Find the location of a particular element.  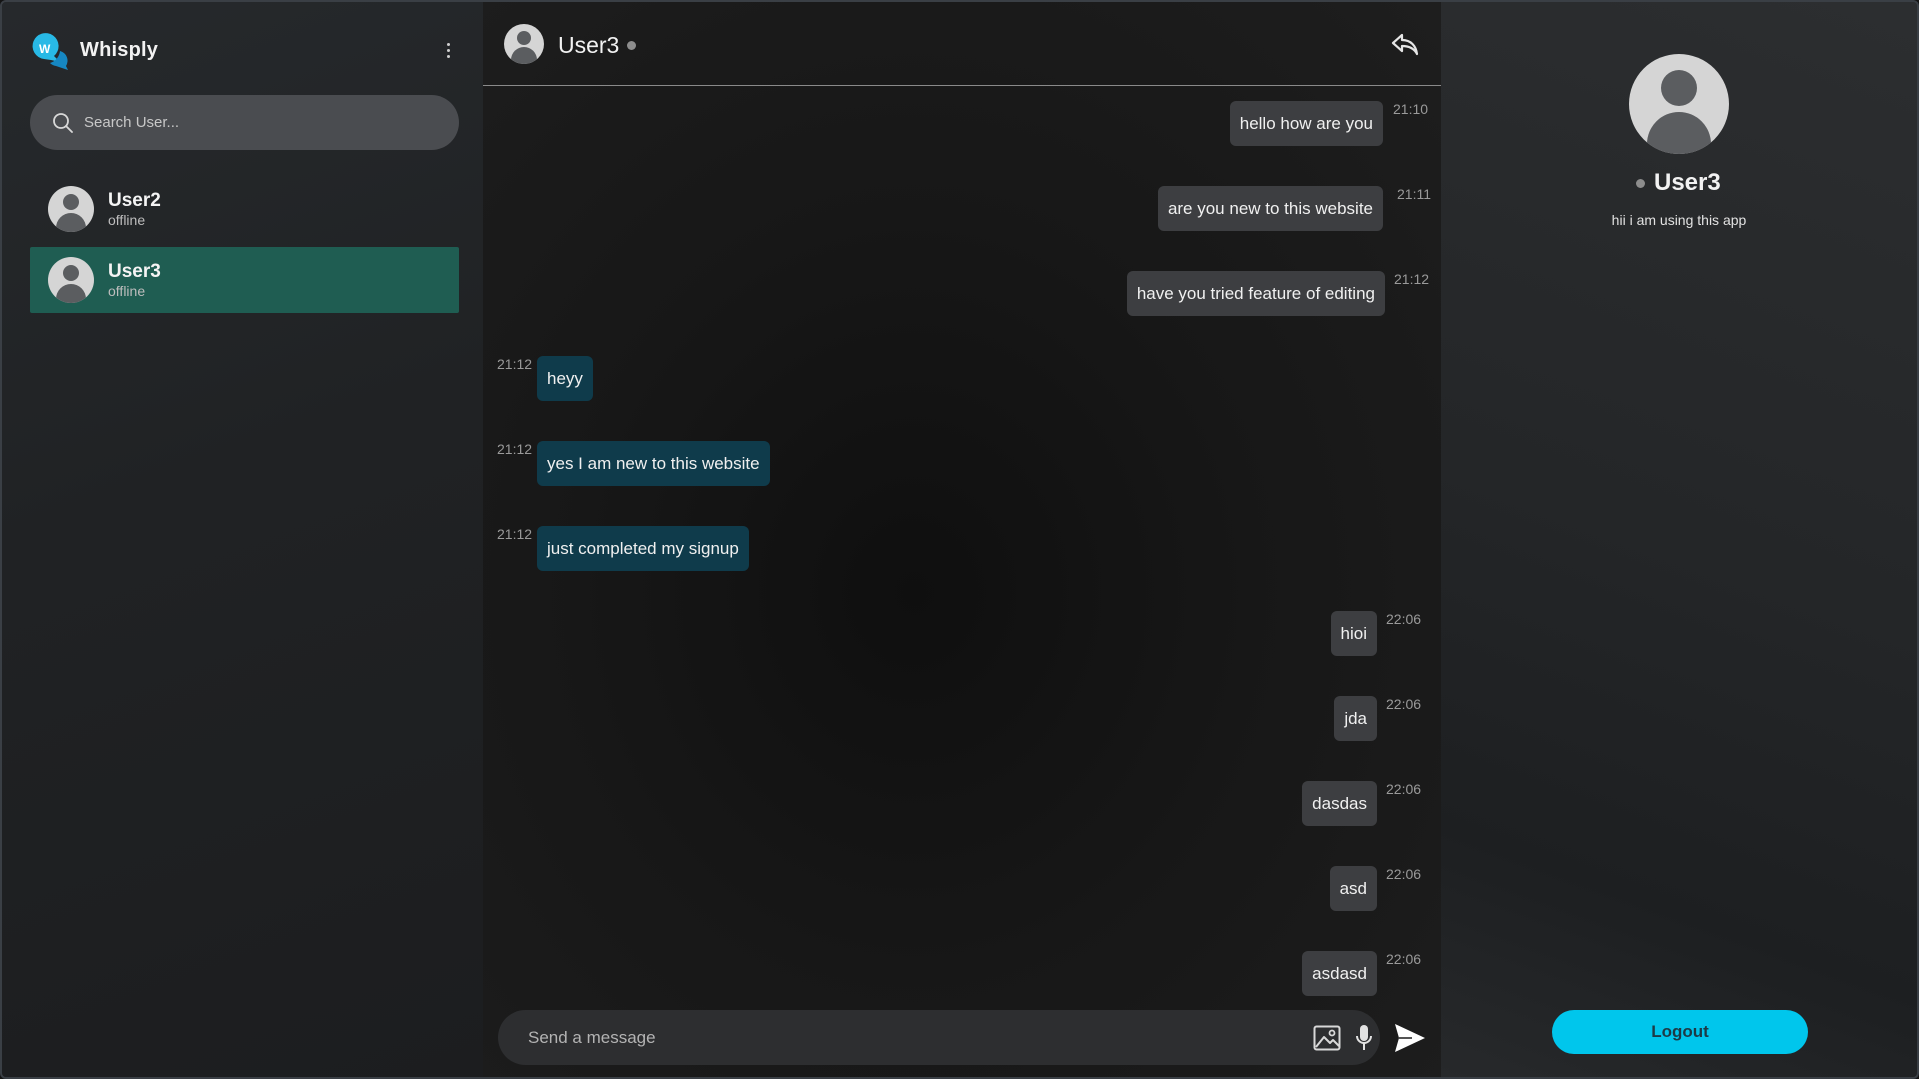

message-bubble: dasdas is located at coordinates (1339, 803).